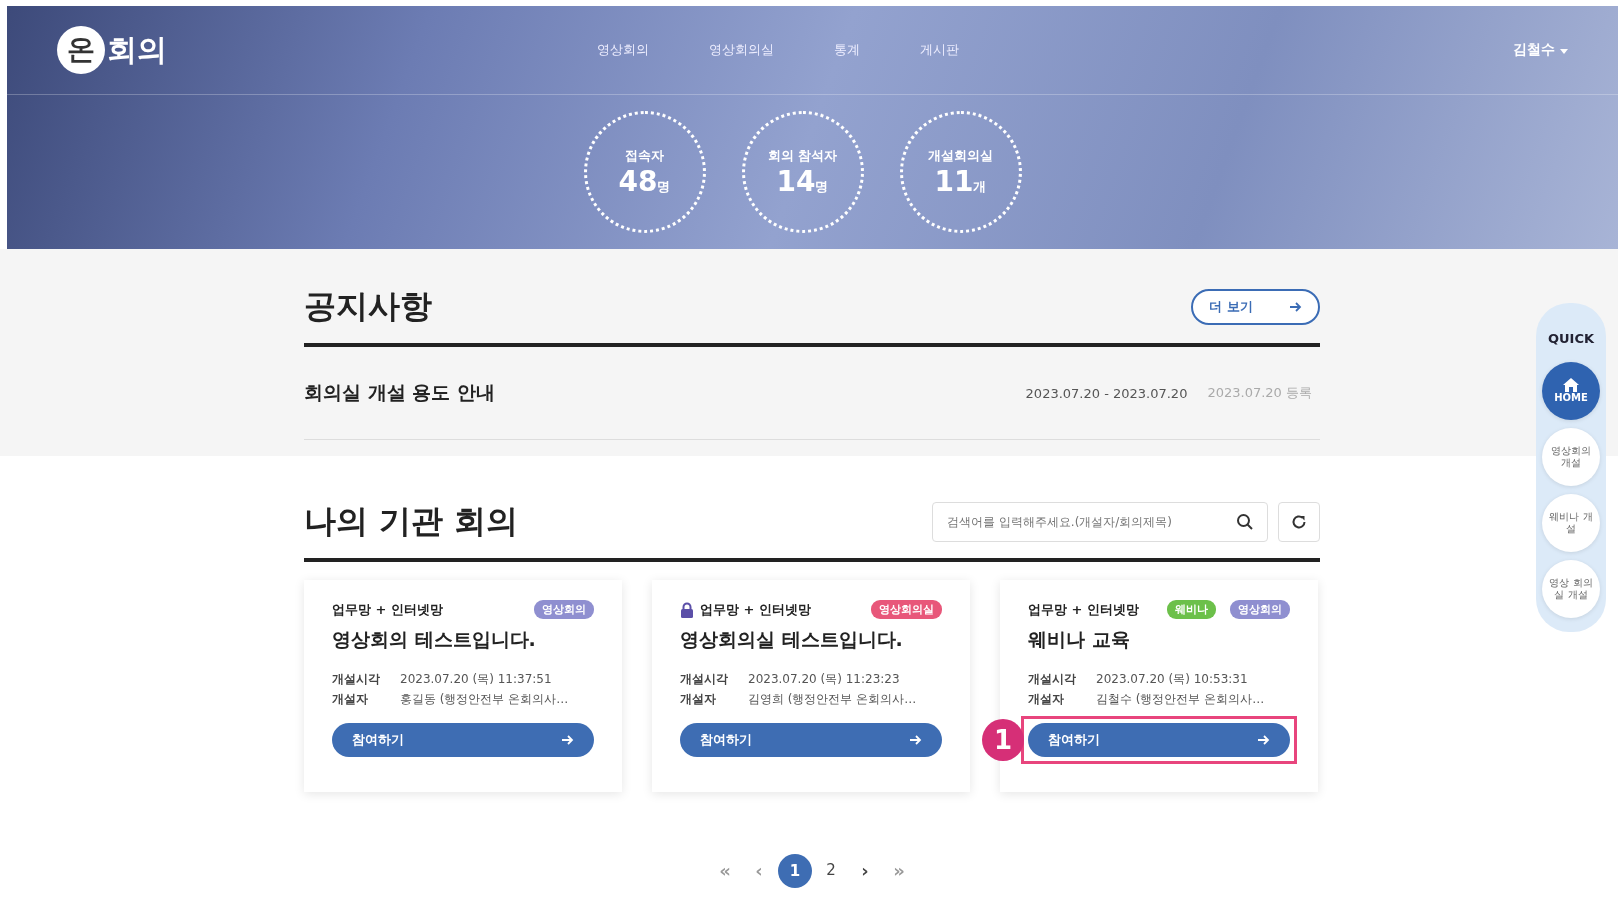 This screenshot has height=919, width=1618. Describe the element at coordinates (792, 639) in the screenshot. I see `meeting-title: 영상회의실 테스트입니다.` at that location.